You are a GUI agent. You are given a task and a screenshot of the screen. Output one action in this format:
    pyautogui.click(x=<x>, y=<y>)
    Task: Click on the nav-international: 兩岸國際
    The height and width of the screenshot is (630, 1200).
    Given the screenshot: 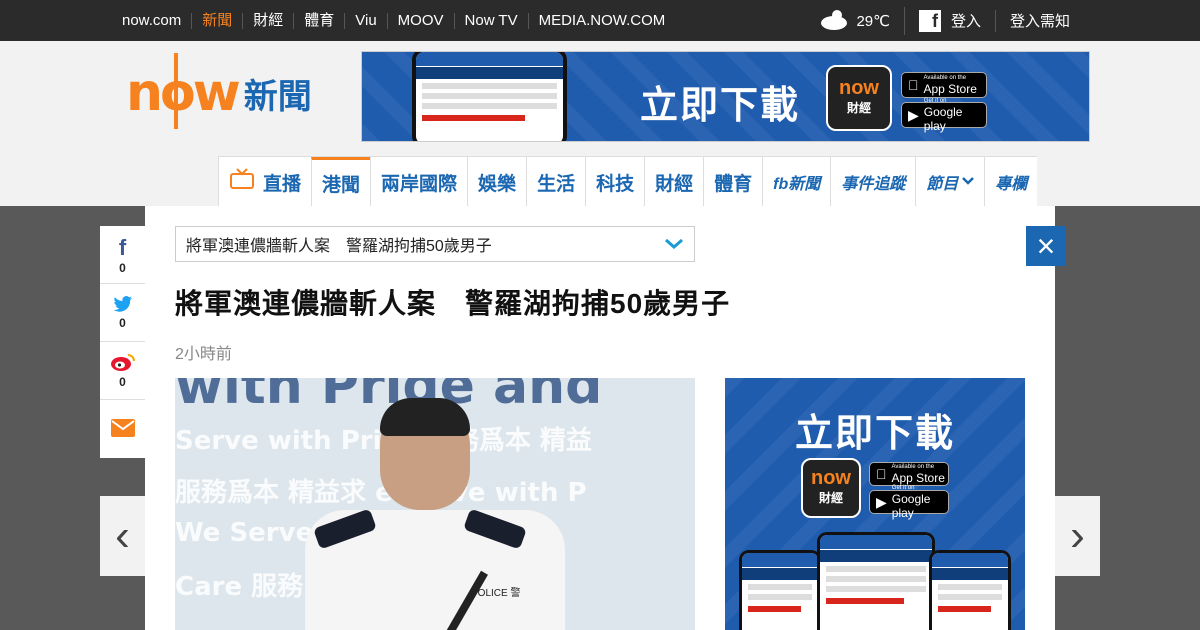 What is the action you would take?
    pyautogui.click(x=418, y=182)
    